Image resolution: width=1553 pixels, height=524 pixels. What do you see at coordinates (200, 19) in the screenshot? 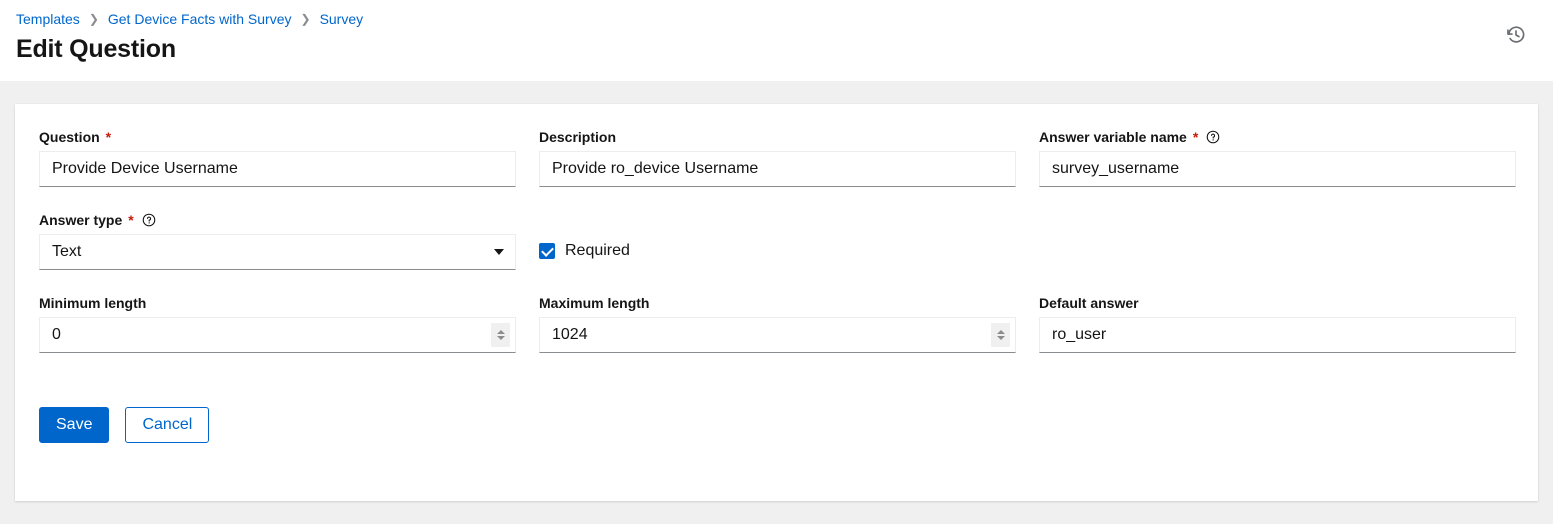
I see `breadcrumb-item-template: Get Device Facts with Survey` at bounding box center [200, 19].